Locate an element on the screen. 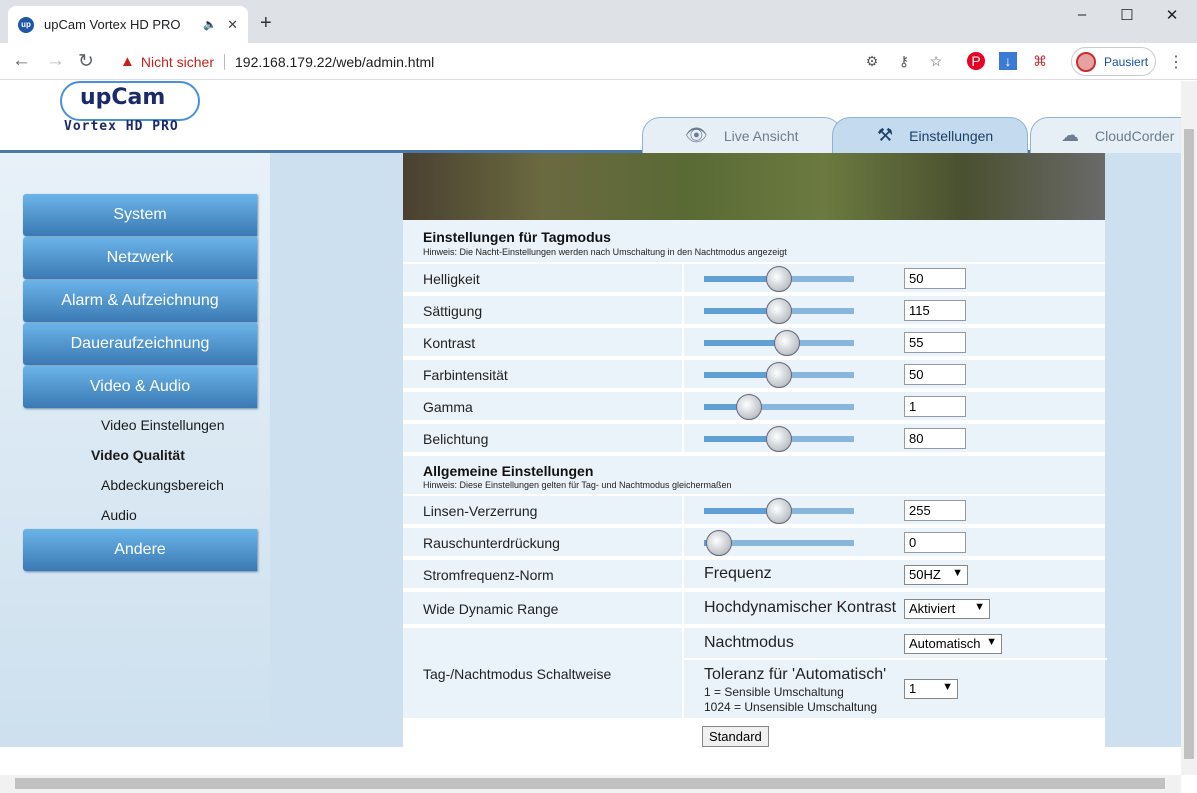  night-mode-select: Automatisch ▼ is located at coordinates (953, 644).